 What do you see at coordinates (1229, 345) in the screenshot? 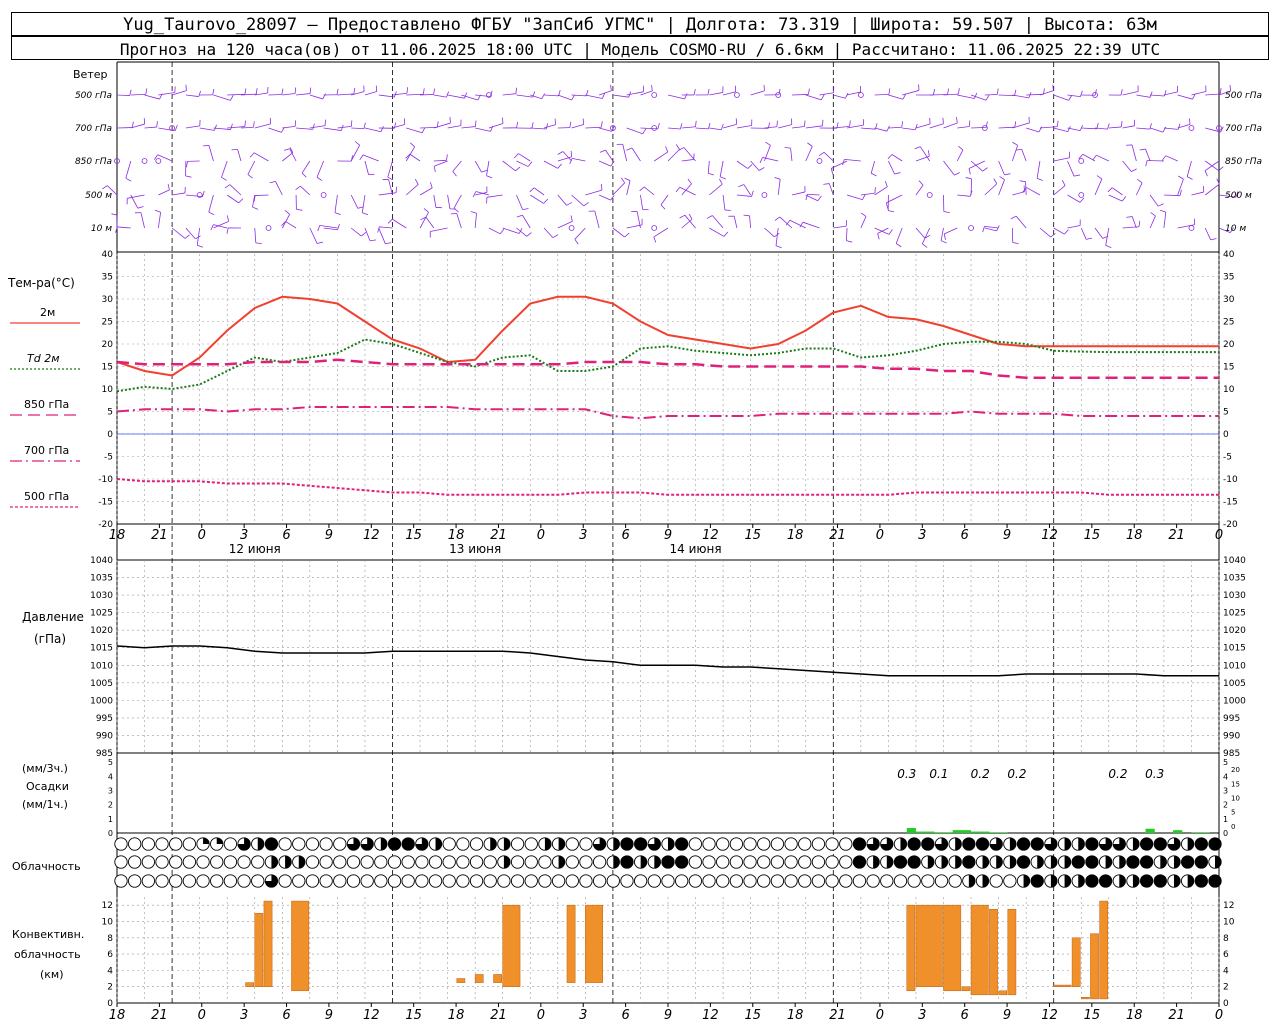
I see `temp-tick-right: 20` at bounding box center [1229, 345].